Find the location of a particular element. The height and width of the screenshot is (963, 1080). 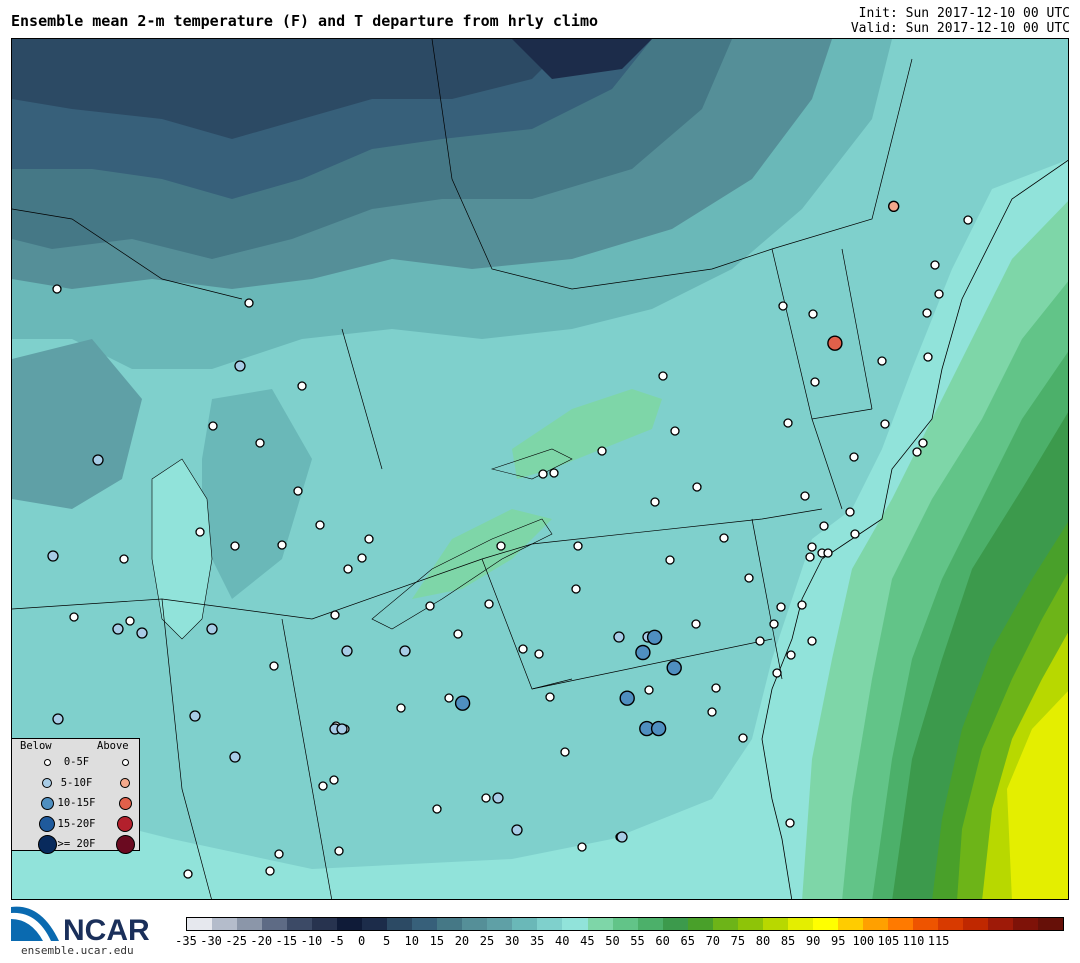

colorbar-tick-label: 35 is located at coordinates (537, 941).